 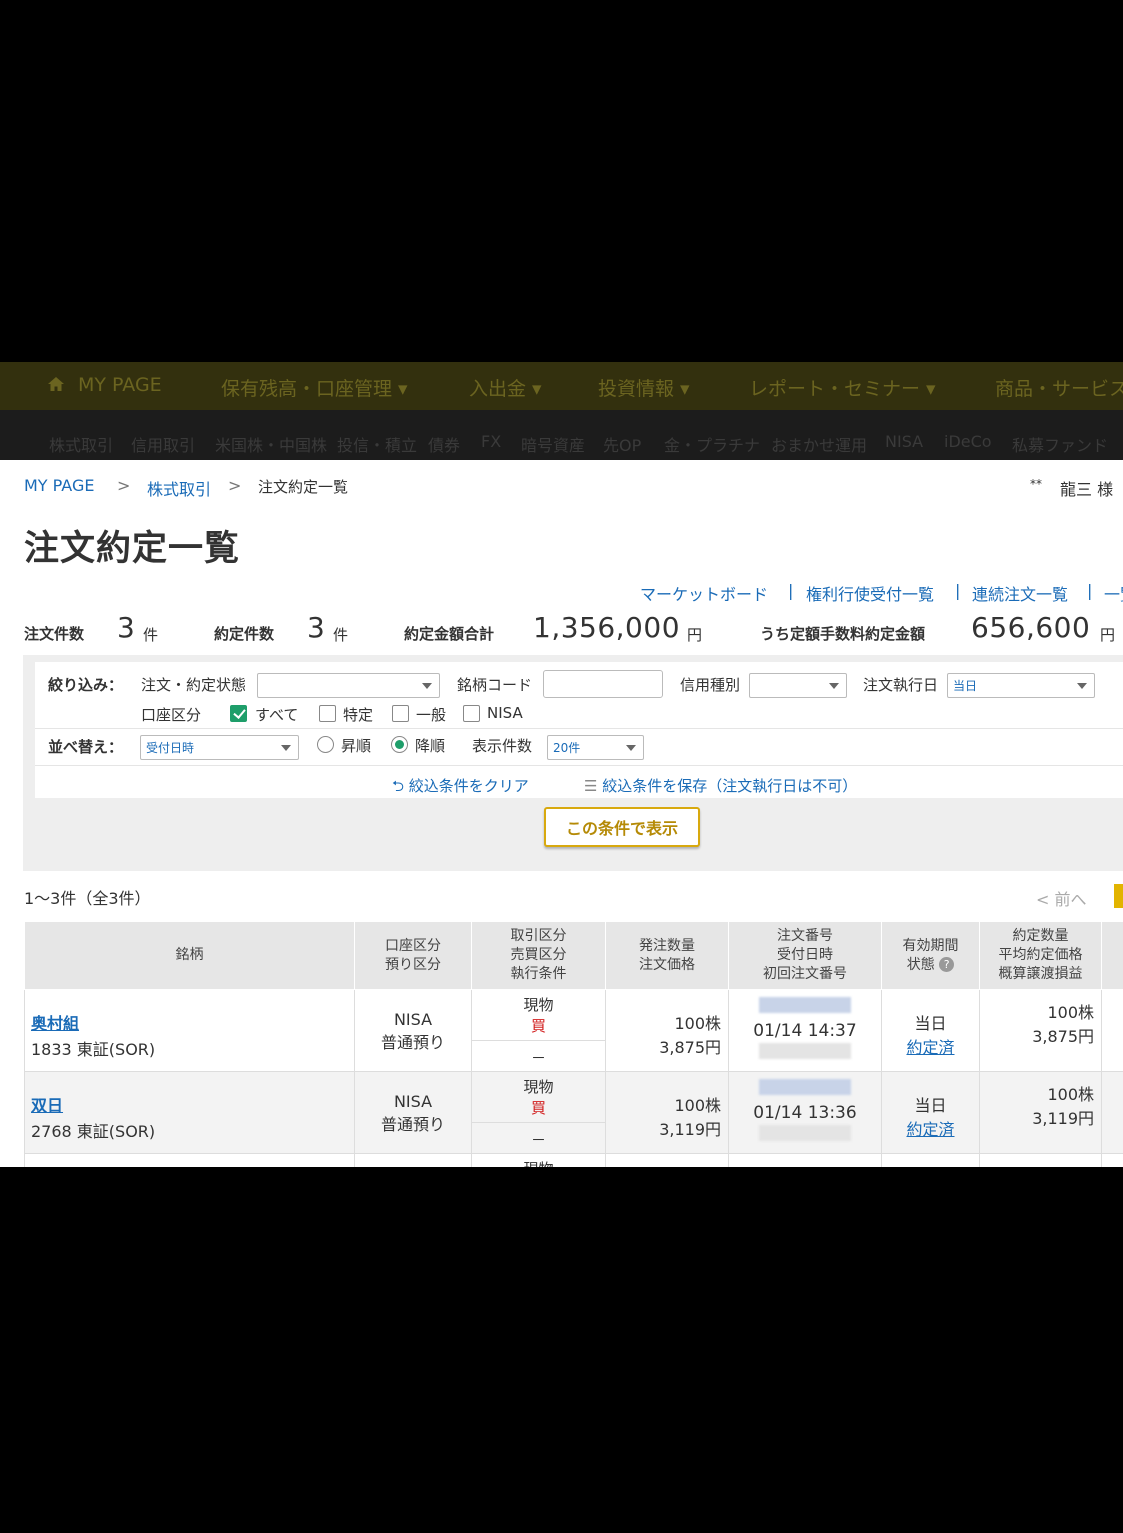 I want to click on prev-page-link: < 前へ, so click(x=1061, y=898).